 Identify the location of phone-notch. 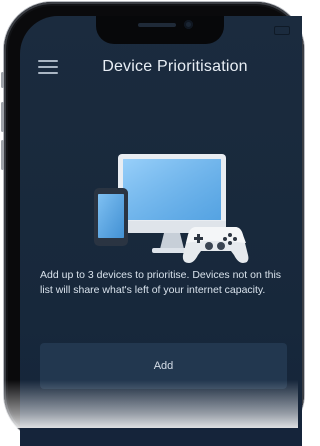
(160, 30).